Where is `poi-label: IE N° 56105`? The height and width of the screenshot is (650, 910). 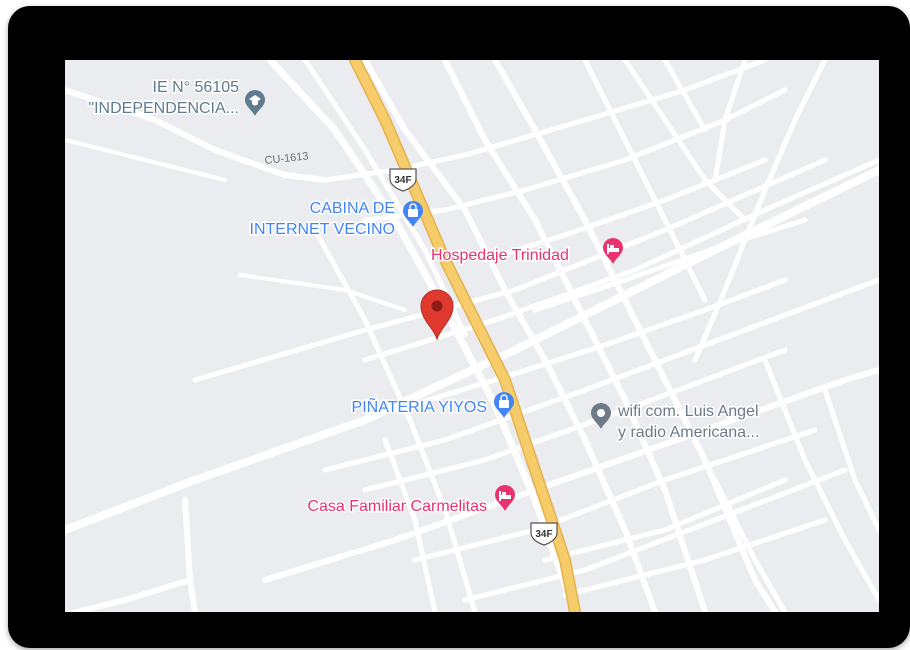
poi-label: IE N° 56105 is located at coordinates (196, 88).